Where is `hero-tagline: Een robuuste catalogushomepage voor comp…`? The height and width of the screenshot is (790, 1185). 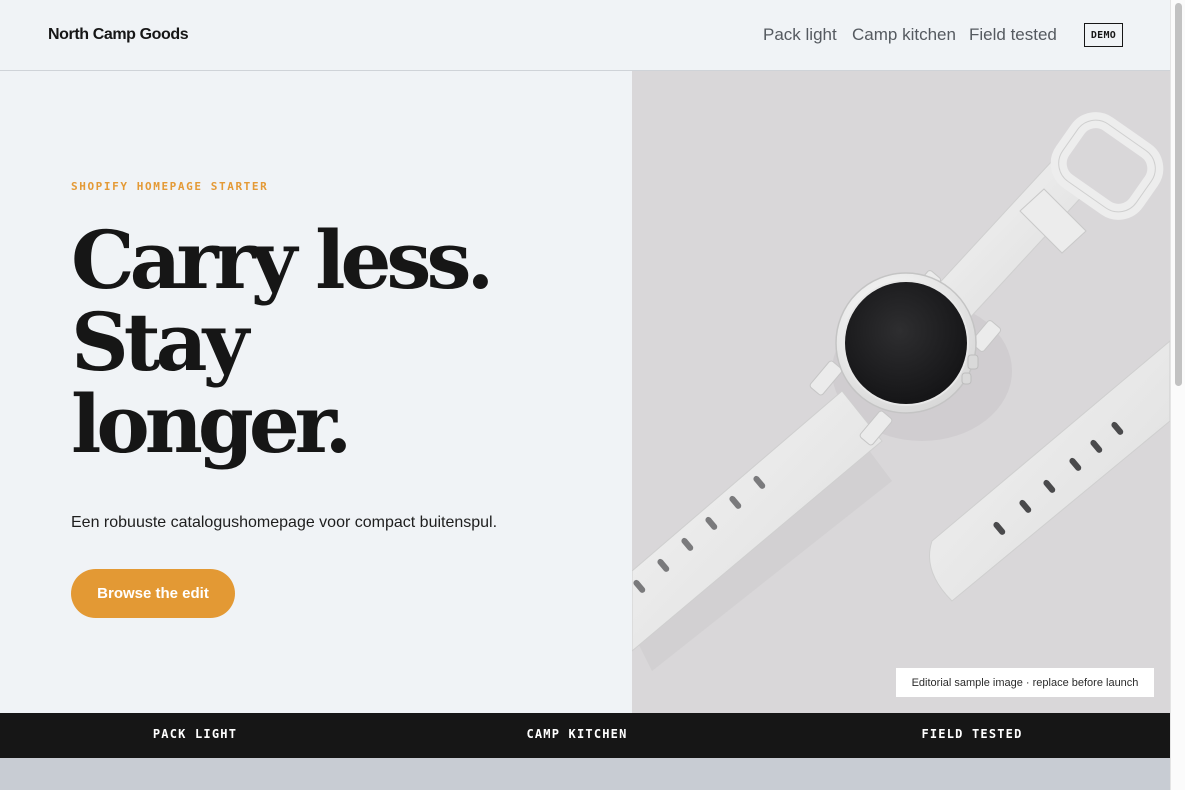
hero-tagline: Een robuuste catalogushomepage voor comp… is located at coordinates (284, 522).